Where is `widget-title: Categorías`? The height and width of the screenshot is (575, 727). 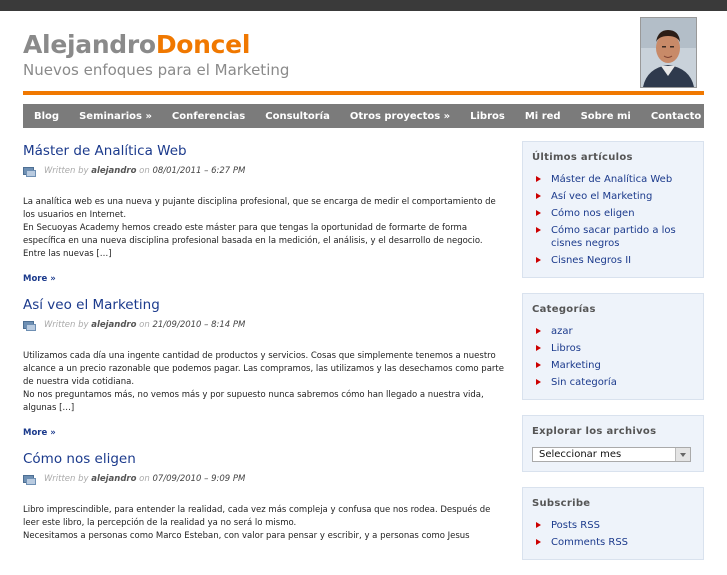 widget-title: Categorías is located at coordinates (564, 309).